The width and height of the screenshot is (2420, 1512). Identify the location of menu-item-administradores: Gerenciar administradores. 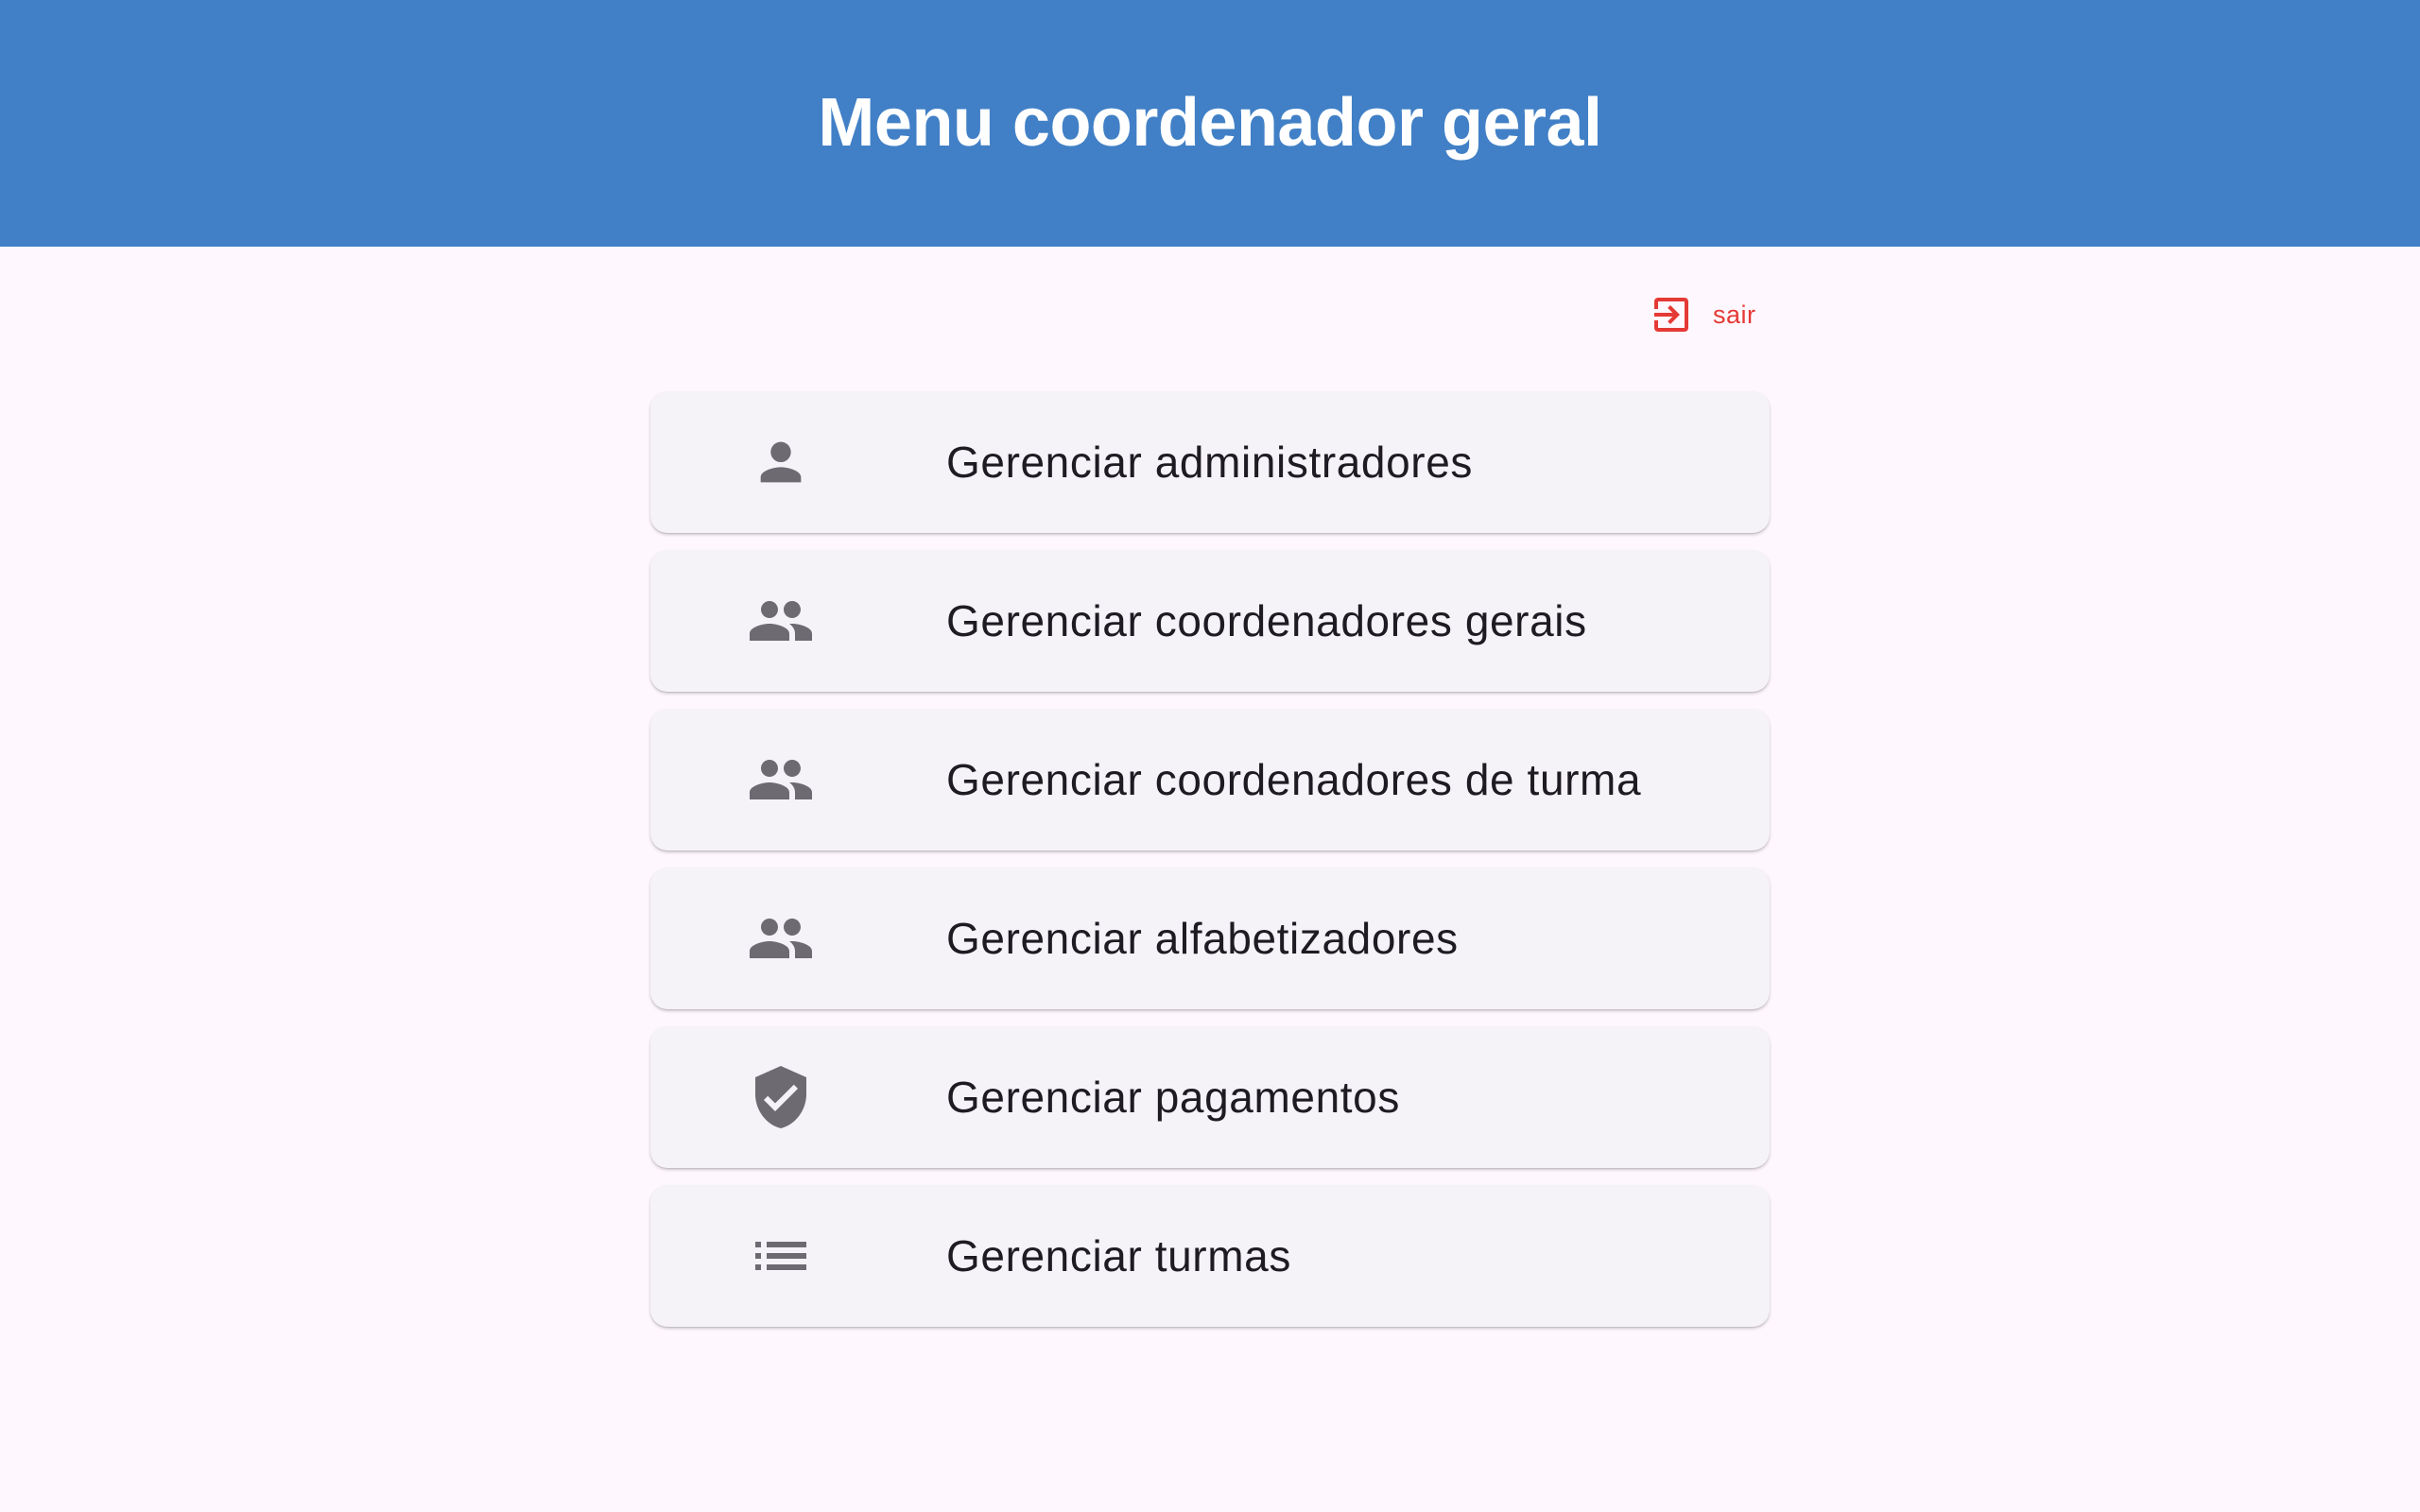
(1210, 462).